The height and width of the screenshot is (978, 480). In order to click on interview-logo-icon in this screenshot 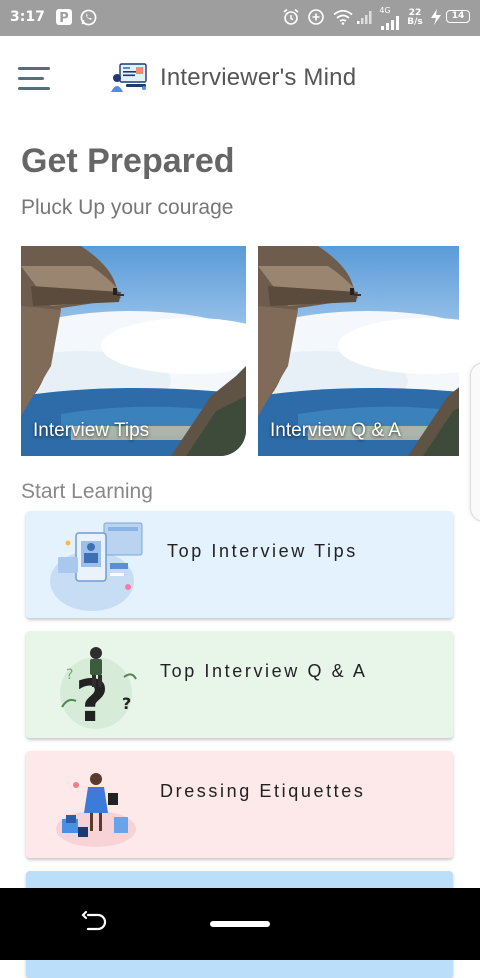, I will do `click(130, 77)`.